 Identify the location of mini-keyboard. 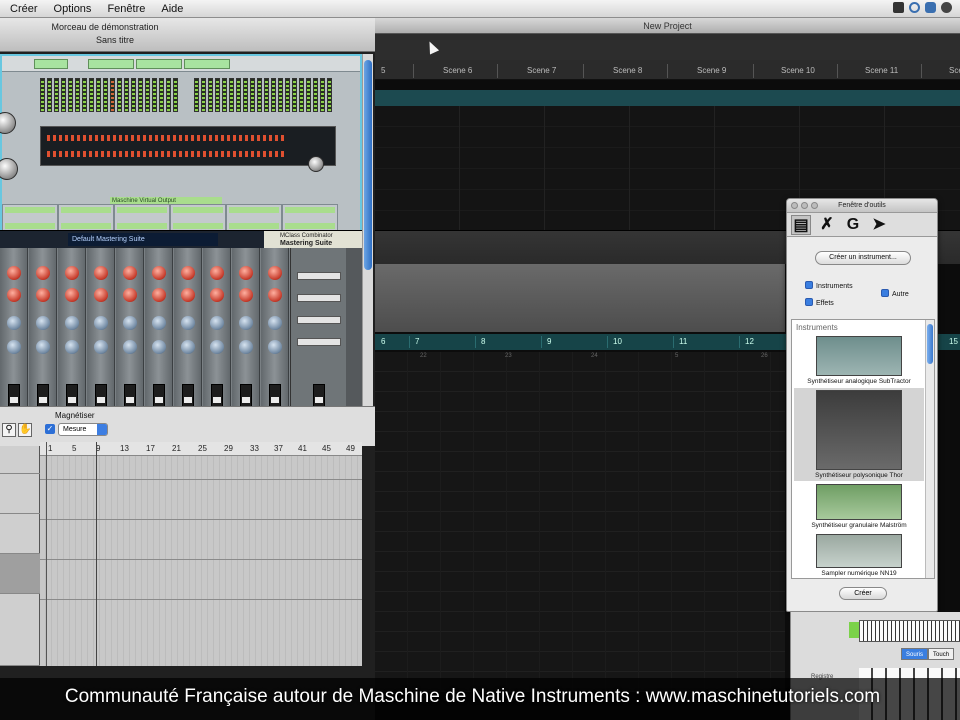
(909, 631).